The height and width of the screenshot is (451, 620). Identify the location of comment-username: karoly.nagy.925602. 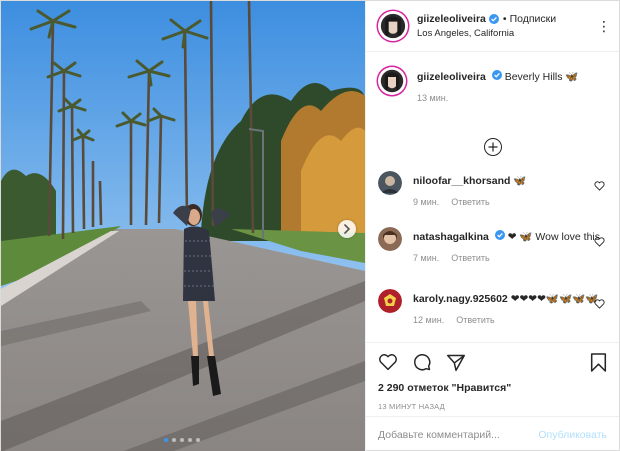
(460, 299).